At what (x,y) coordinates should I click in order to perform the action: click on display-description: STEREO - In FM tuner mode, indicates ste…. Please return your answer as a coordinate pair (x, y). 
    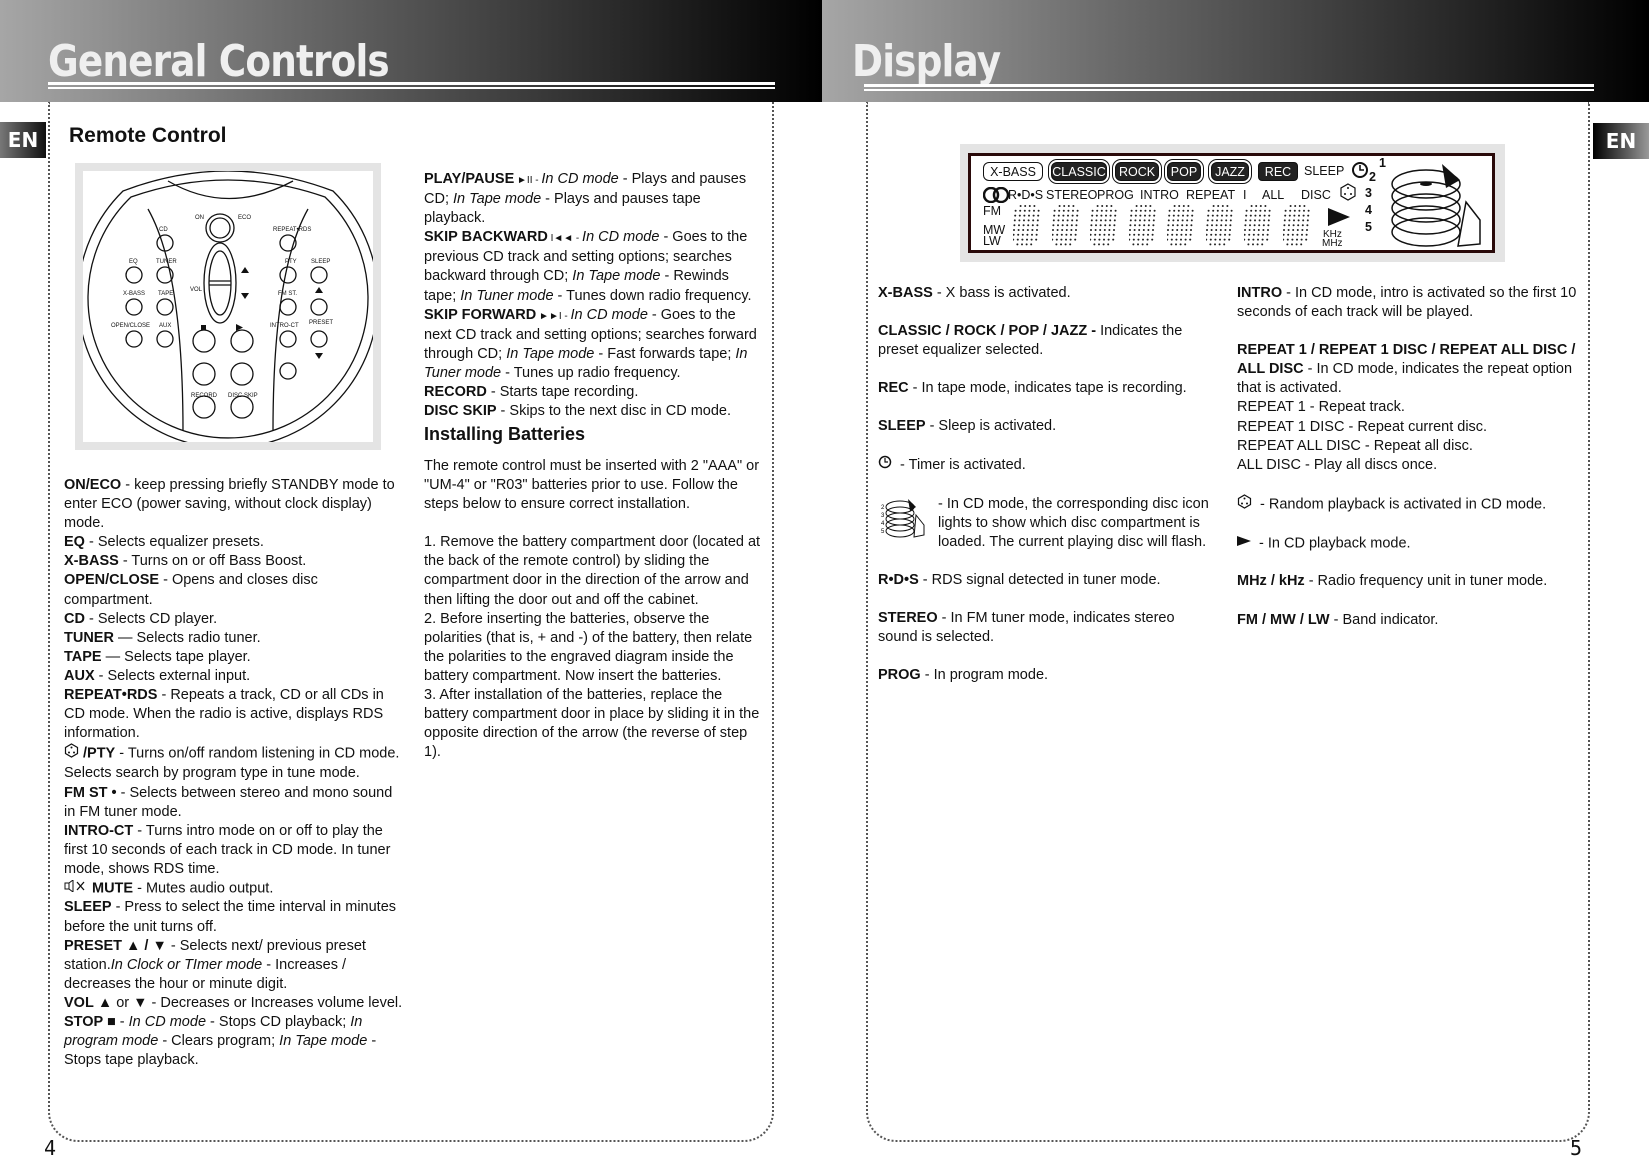
    Looking at the image, I should click on (1026, 627).